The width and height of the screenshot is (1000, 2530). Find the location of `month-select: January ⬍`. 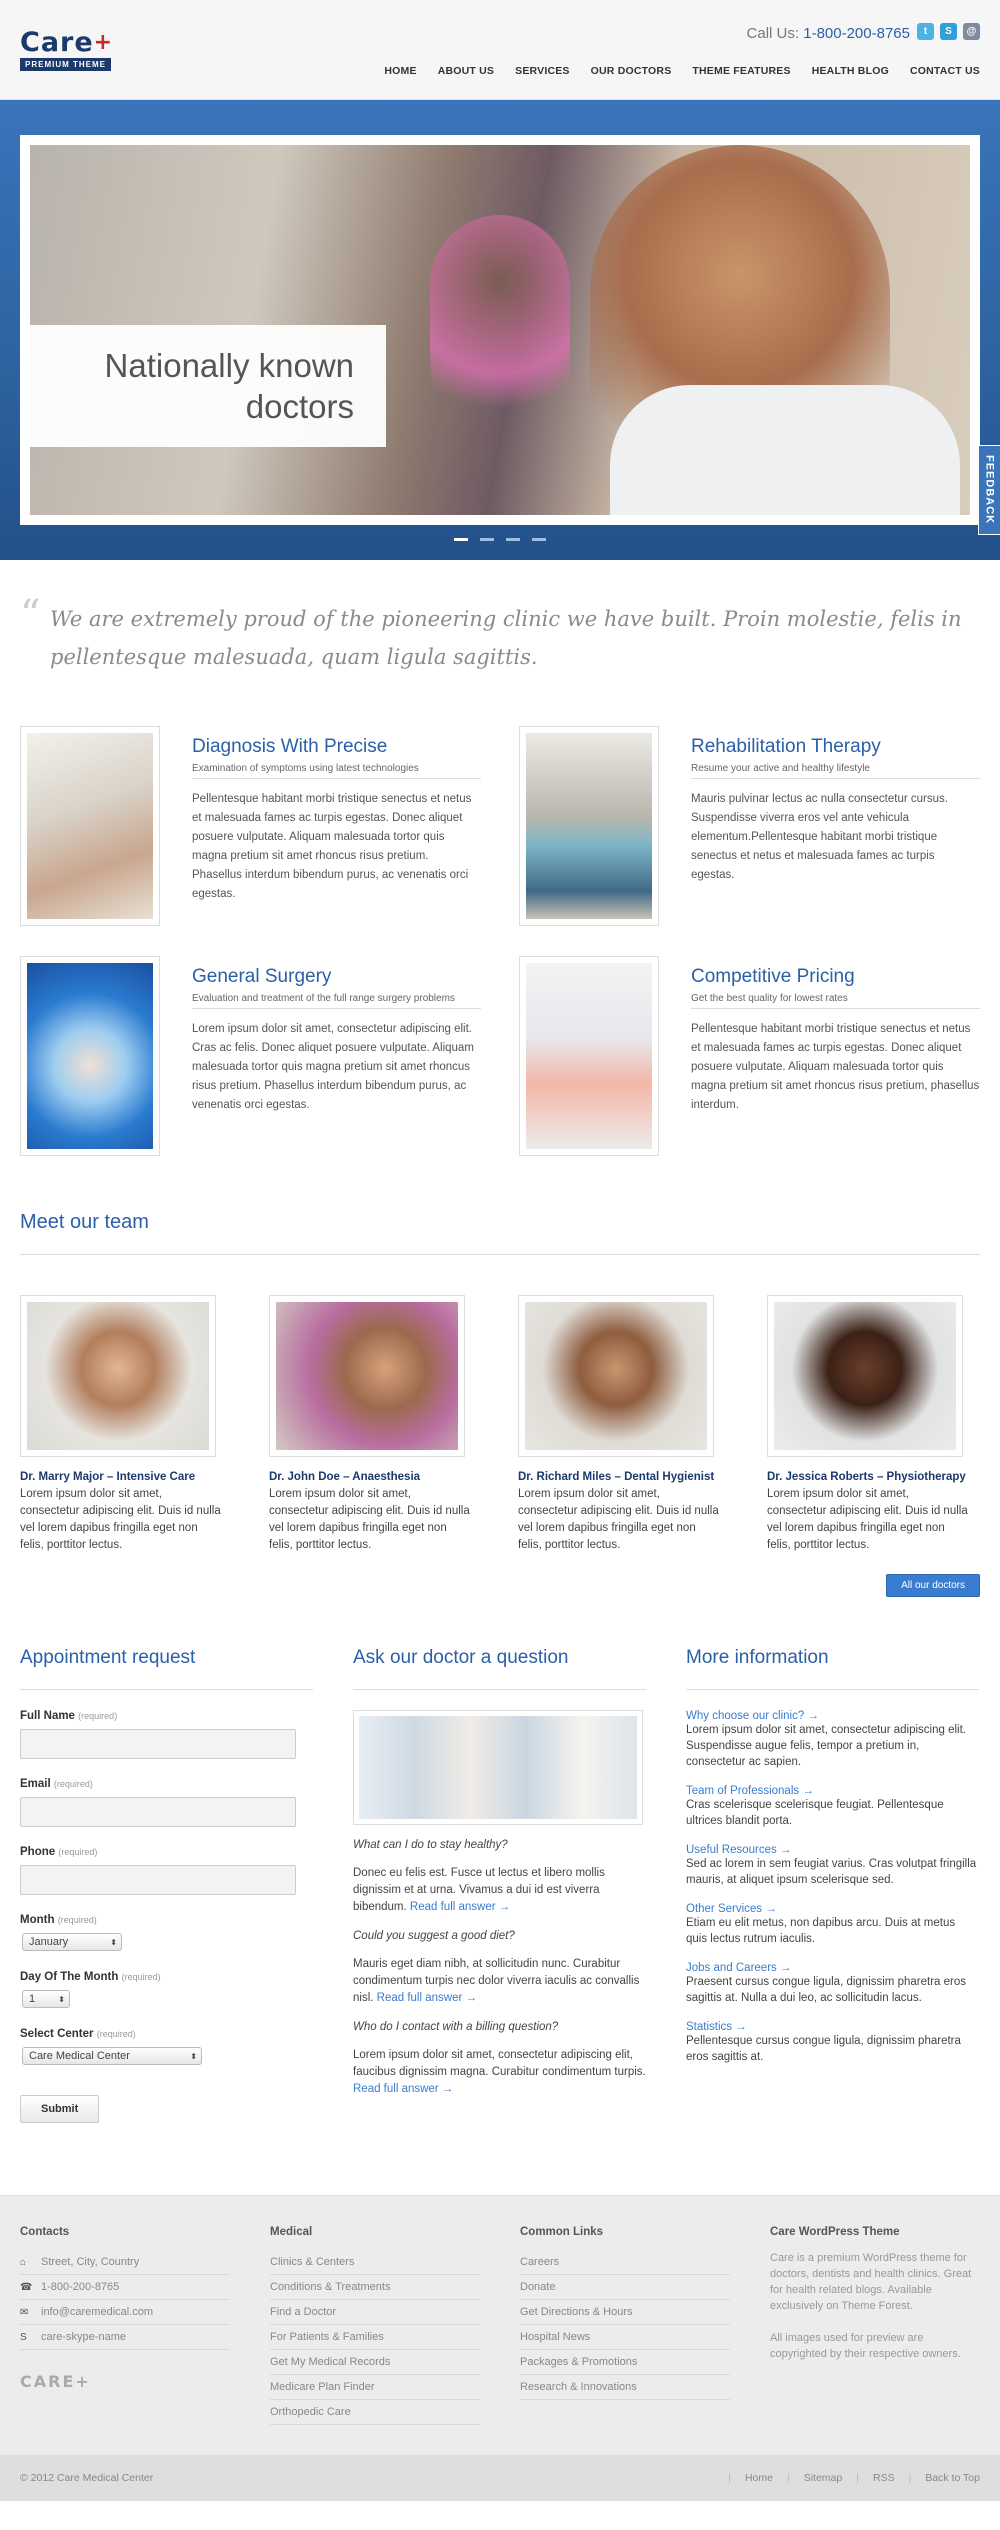

month-select: January ⬍ is located at coordinates (72, 1942).